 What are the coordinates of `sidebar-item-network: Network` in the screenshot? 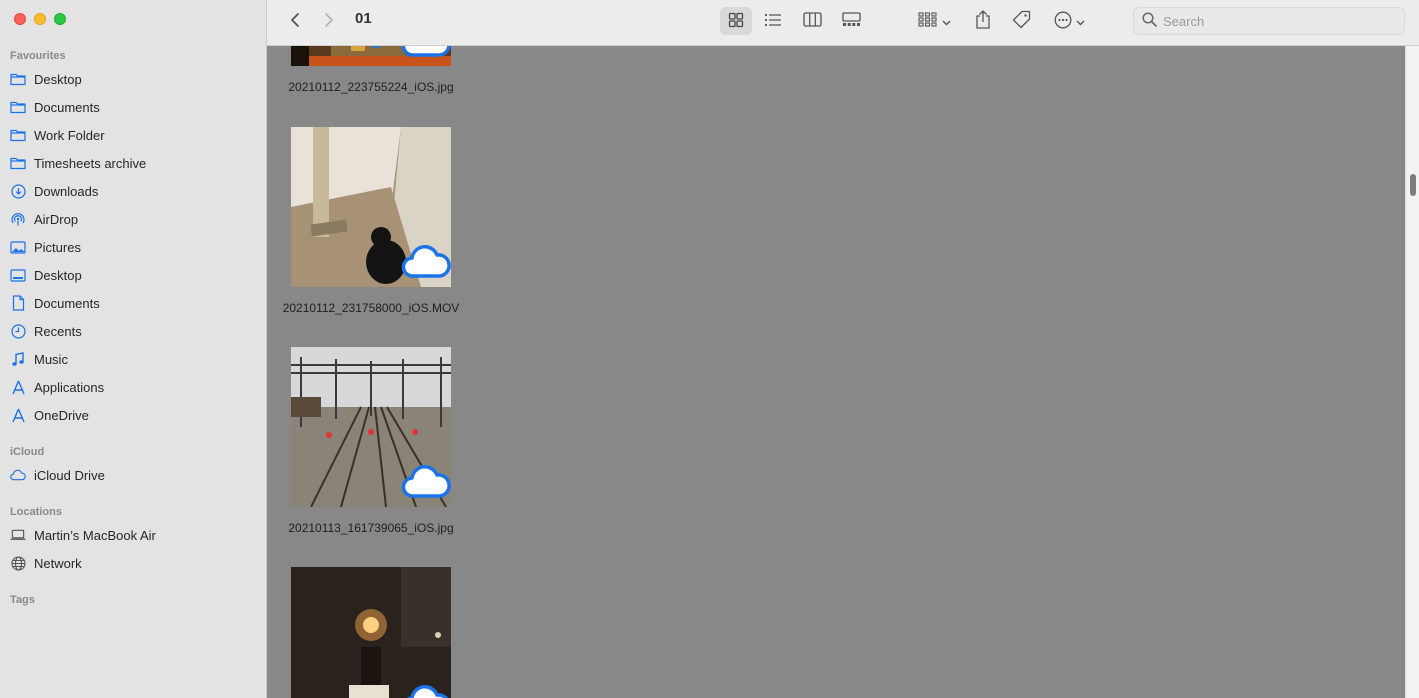 It's located at (134, 563).